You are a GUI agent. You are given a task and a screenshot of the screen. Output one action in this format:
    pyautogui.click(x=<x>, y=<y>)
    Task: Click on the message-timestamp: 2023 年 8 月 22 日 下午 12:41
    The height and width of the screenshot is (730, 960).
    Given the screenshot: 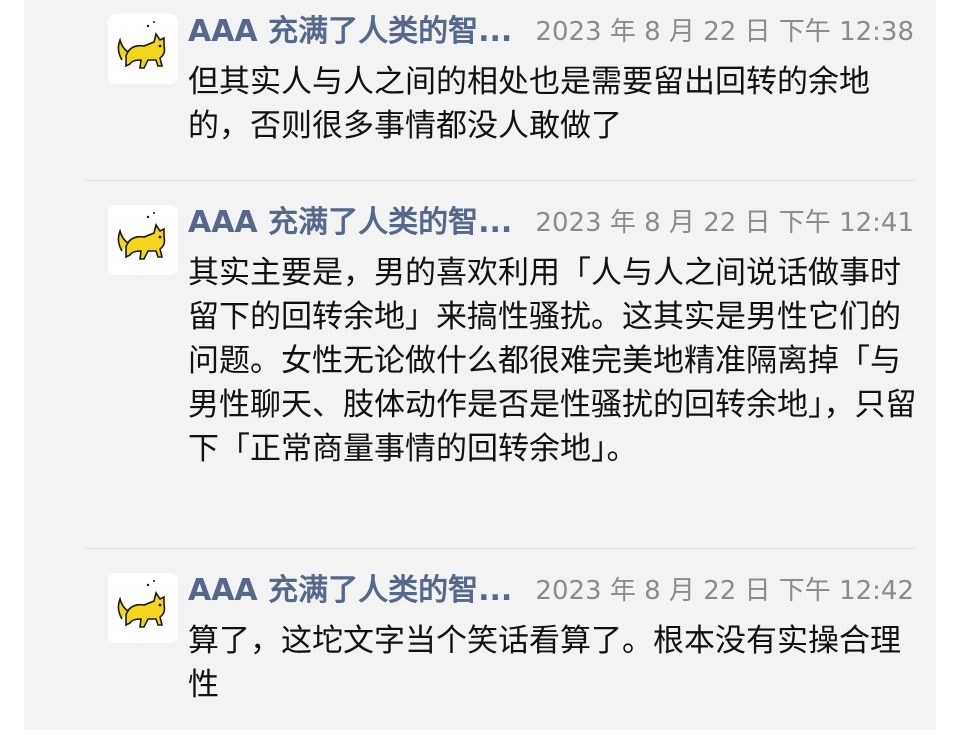 What is the action you would take?
    pyautogui.click(x=724, y=223)
    